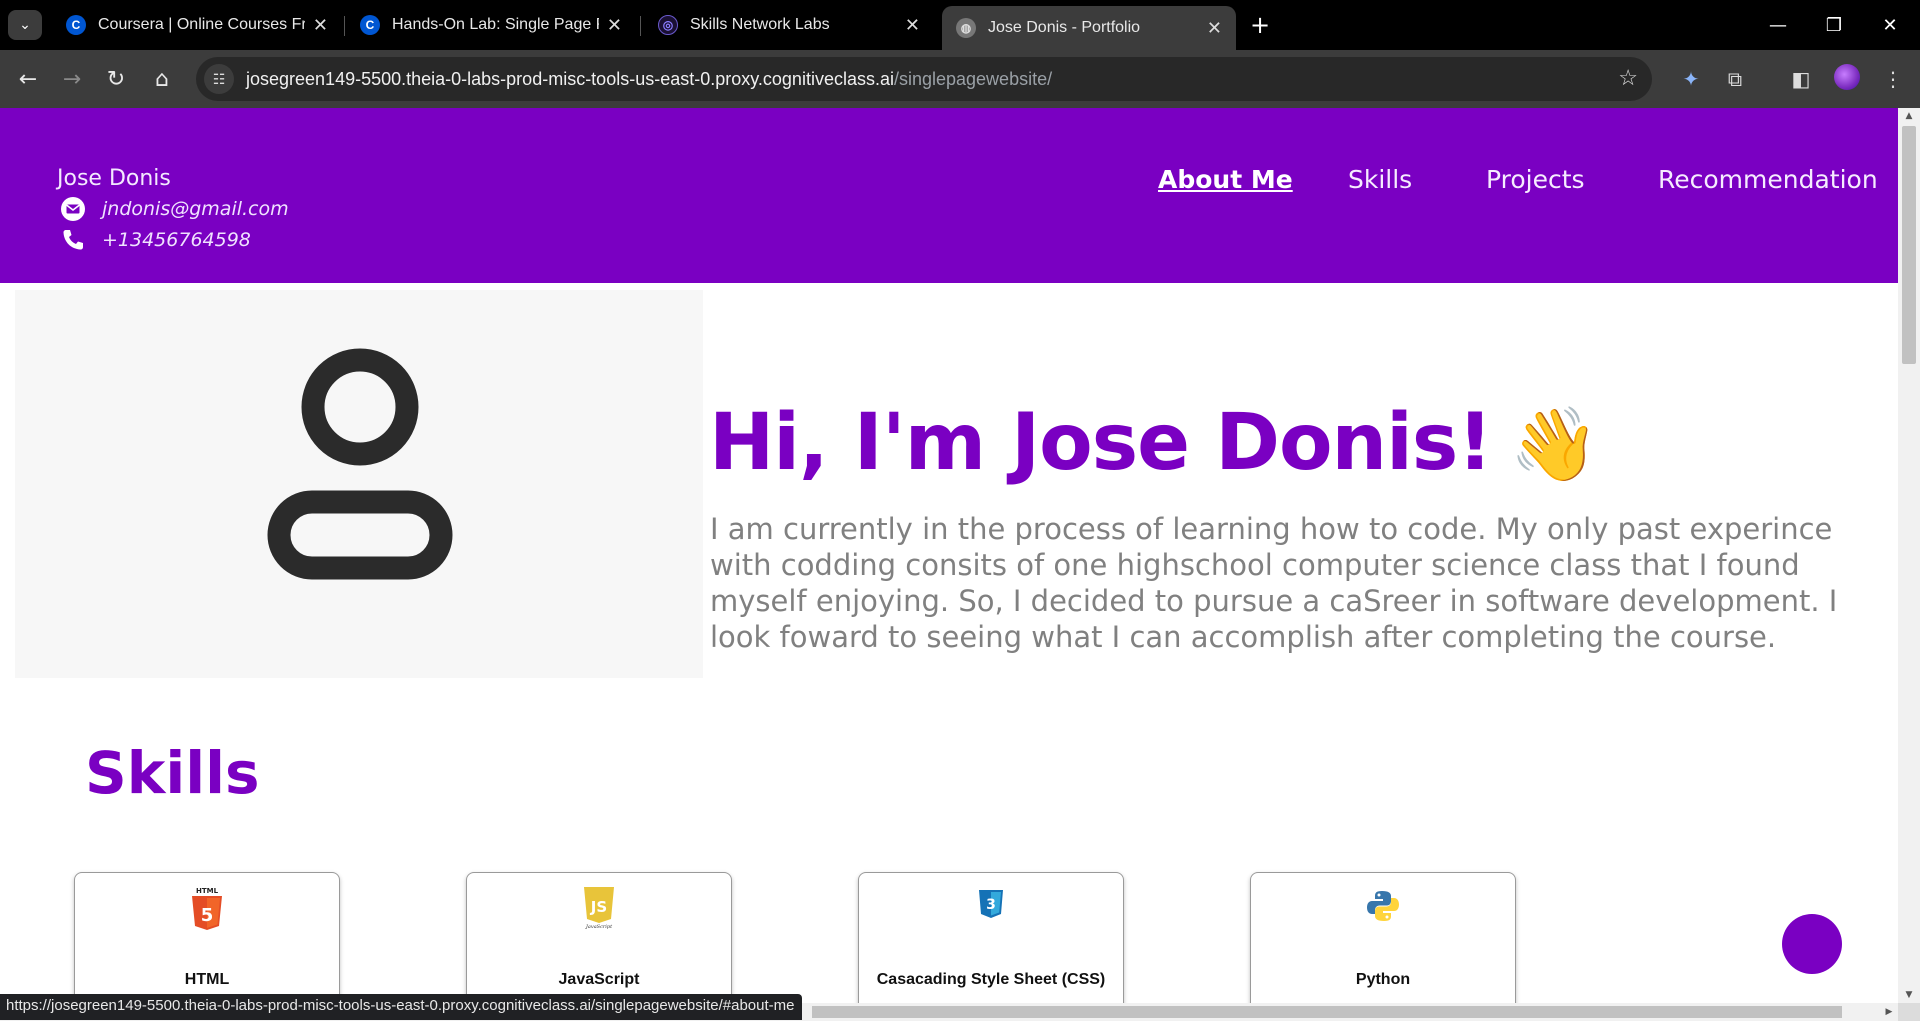 Image resolution: width=1920 pixels, height=1021 pixels. What do you see at coordinates (162, 79) in the screenshot?
I see `home-button: ⌂` at bounding box center [162, 79].